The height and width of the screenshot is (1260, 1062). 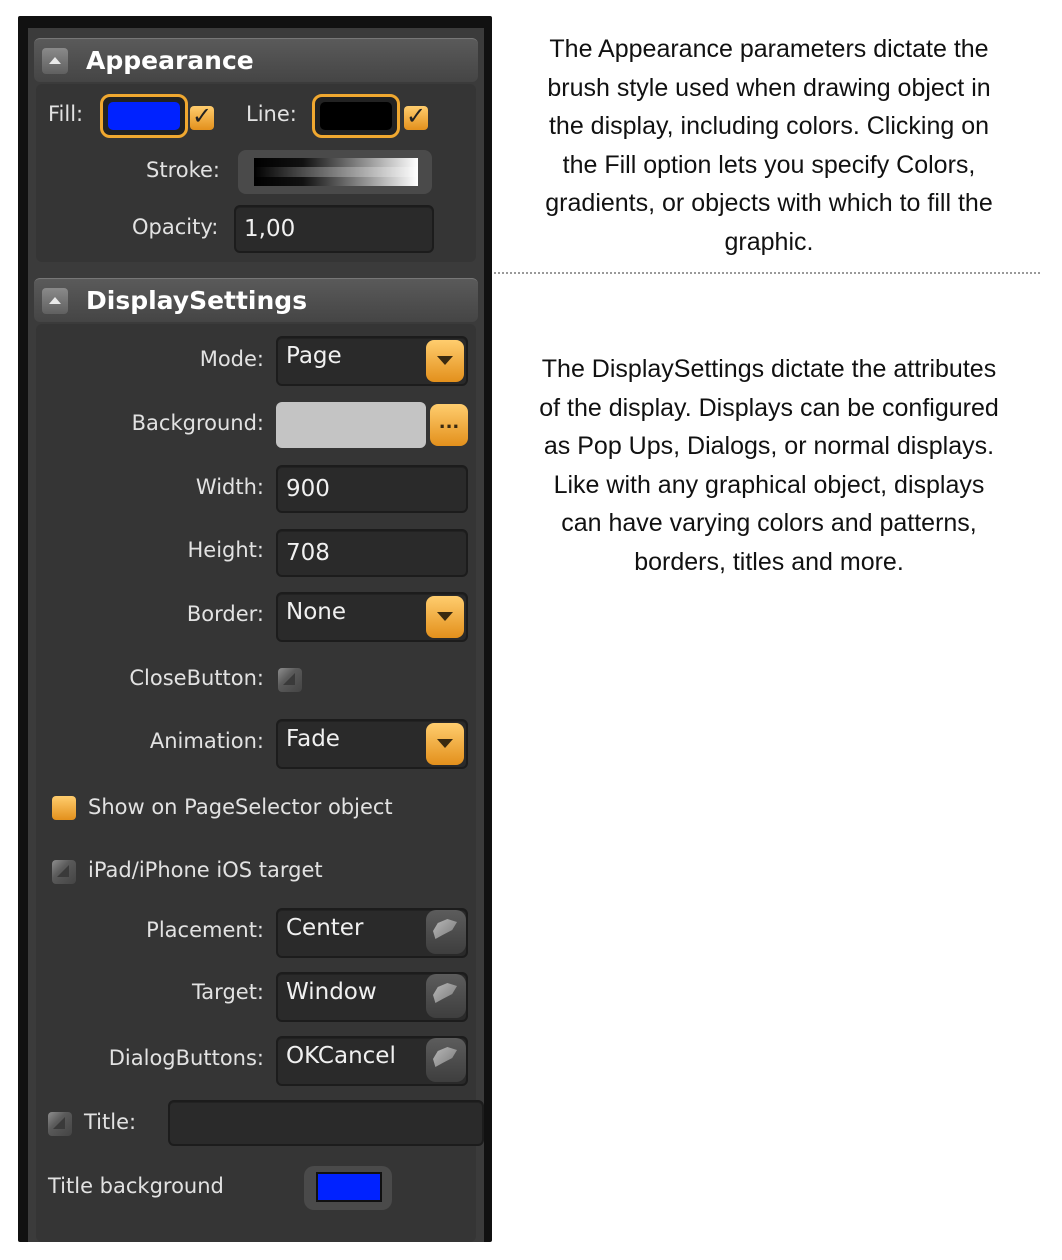 What do you see at coordinates (205, 870) in the screenshot?
I see `ios-target-label: iPad/iPhone iOS target` at bounding box center [205, 870].